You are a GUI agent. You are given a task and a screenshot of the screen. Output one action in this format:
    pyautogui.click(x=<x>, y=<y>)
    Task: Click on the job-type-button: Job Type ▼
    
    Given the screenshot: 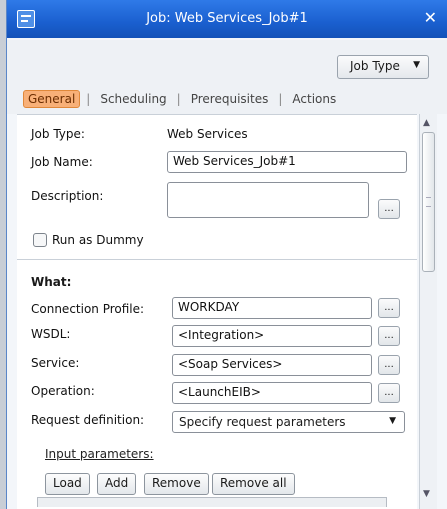 What is the action you would take?
    pyautogui.click(x=383, y=67)
    